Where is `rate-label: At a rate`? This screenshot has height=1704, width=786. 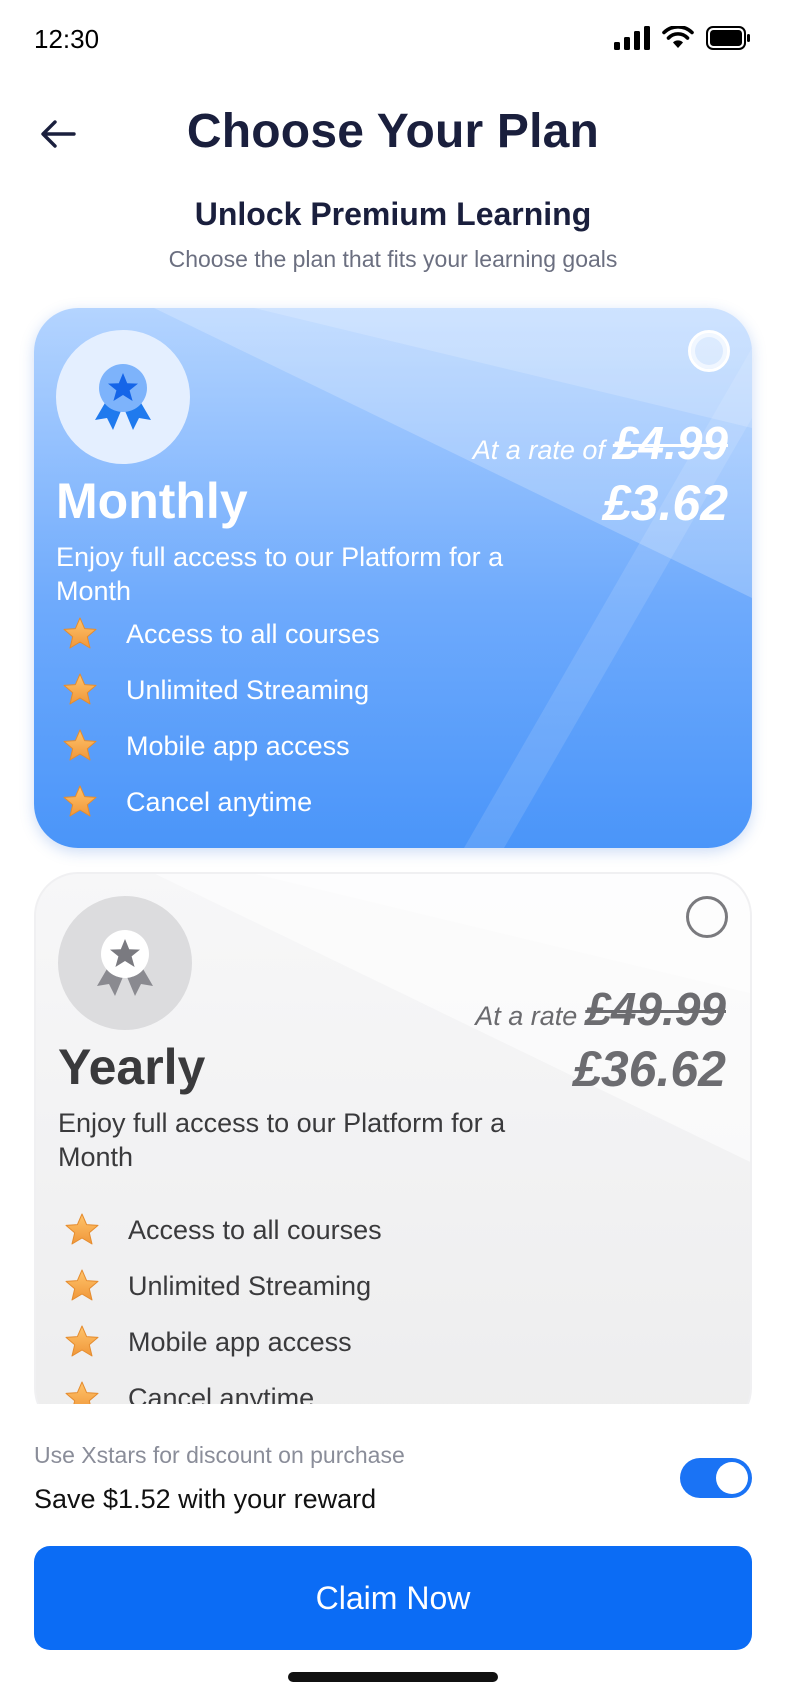
rate-label: At a rate is located at coordinates (526, 1016).